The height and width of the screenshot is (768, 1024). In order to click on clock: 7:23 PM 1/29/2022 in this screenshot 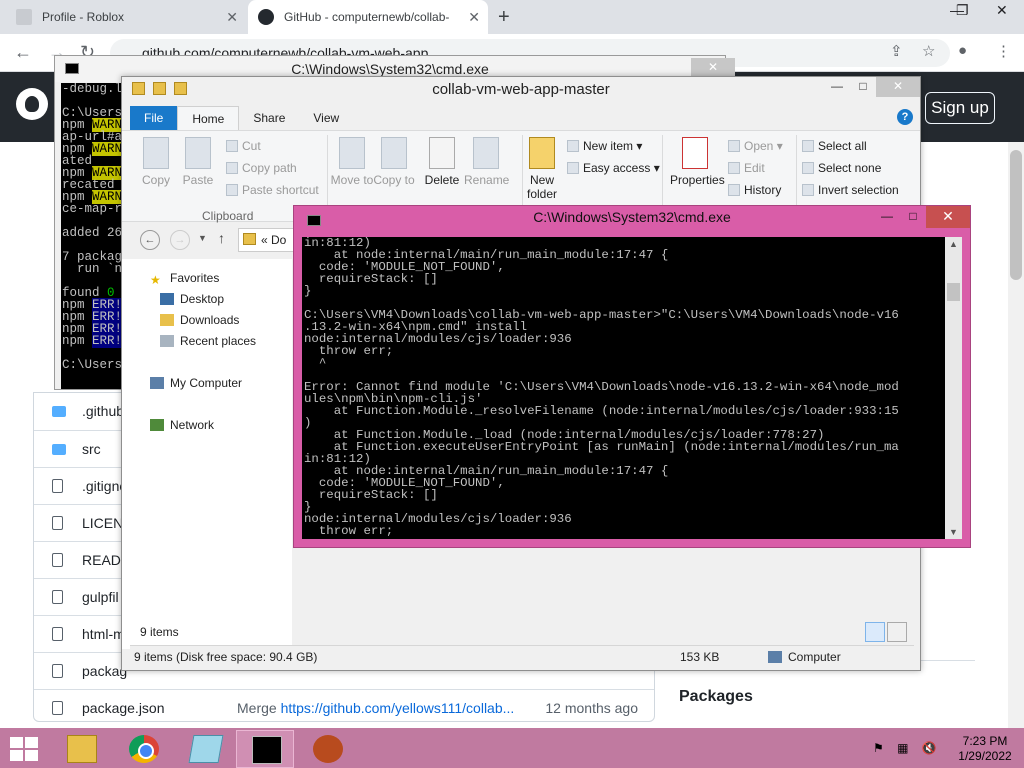, I will do `click(985, 749)`.